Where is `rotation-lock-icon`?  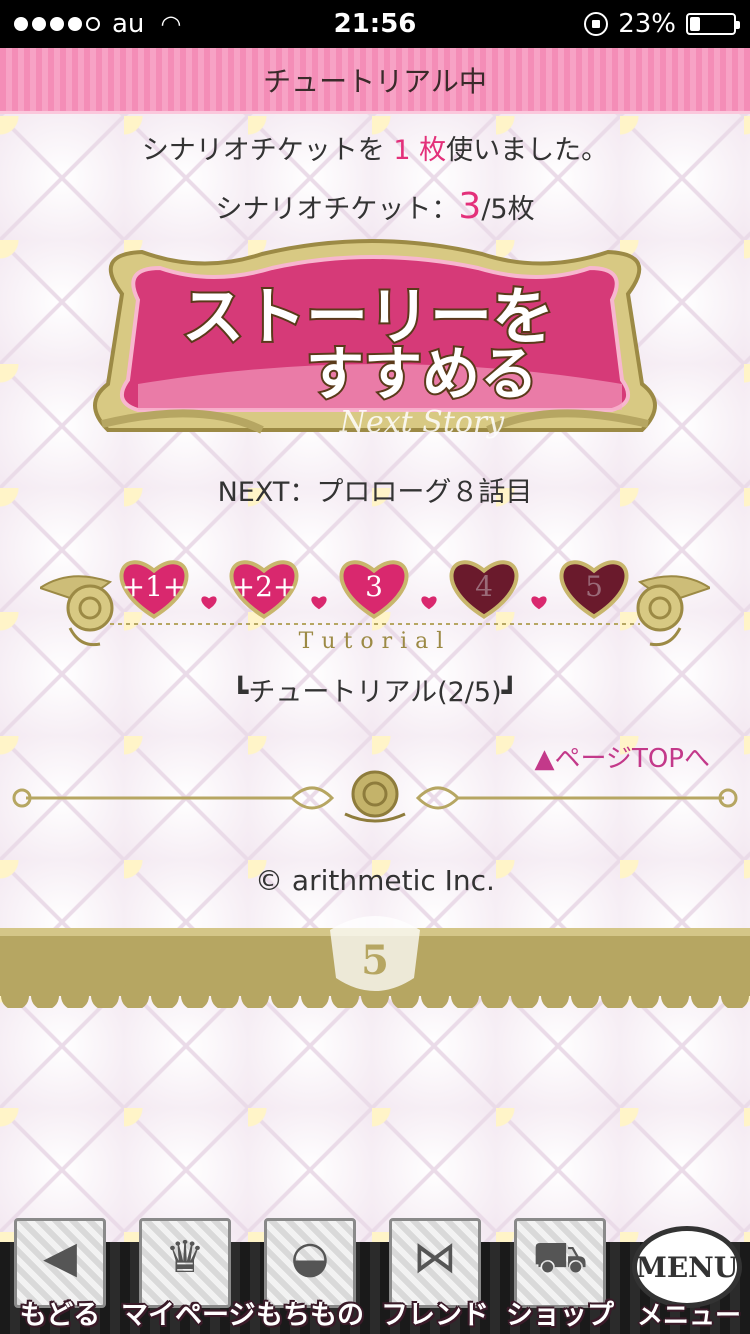 rotation-lock-icon is located at coordinates (596, 24).